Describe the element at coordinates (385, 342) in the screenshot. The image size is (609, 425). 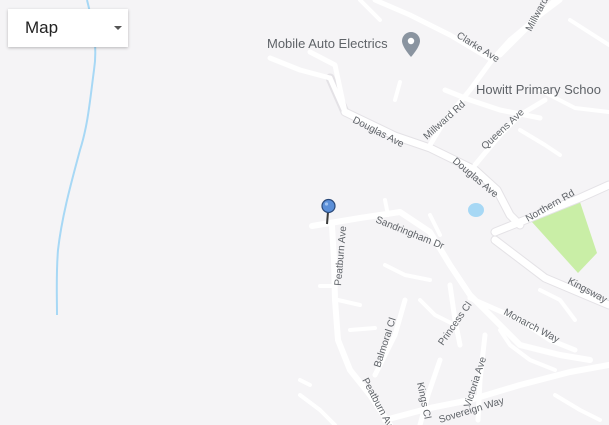
I see `street-label-balmoral-cl: Balmoral Cl` at that location.